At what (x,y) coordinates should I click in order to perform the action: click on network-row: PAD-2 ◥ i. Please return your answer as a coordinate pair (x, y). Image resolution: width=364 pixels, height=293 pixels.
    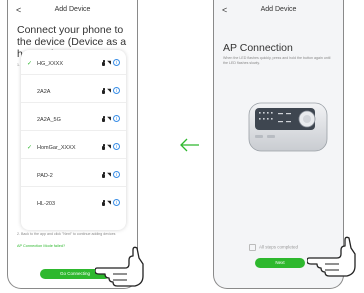
    Looking at the image, I should click on (73, 176).